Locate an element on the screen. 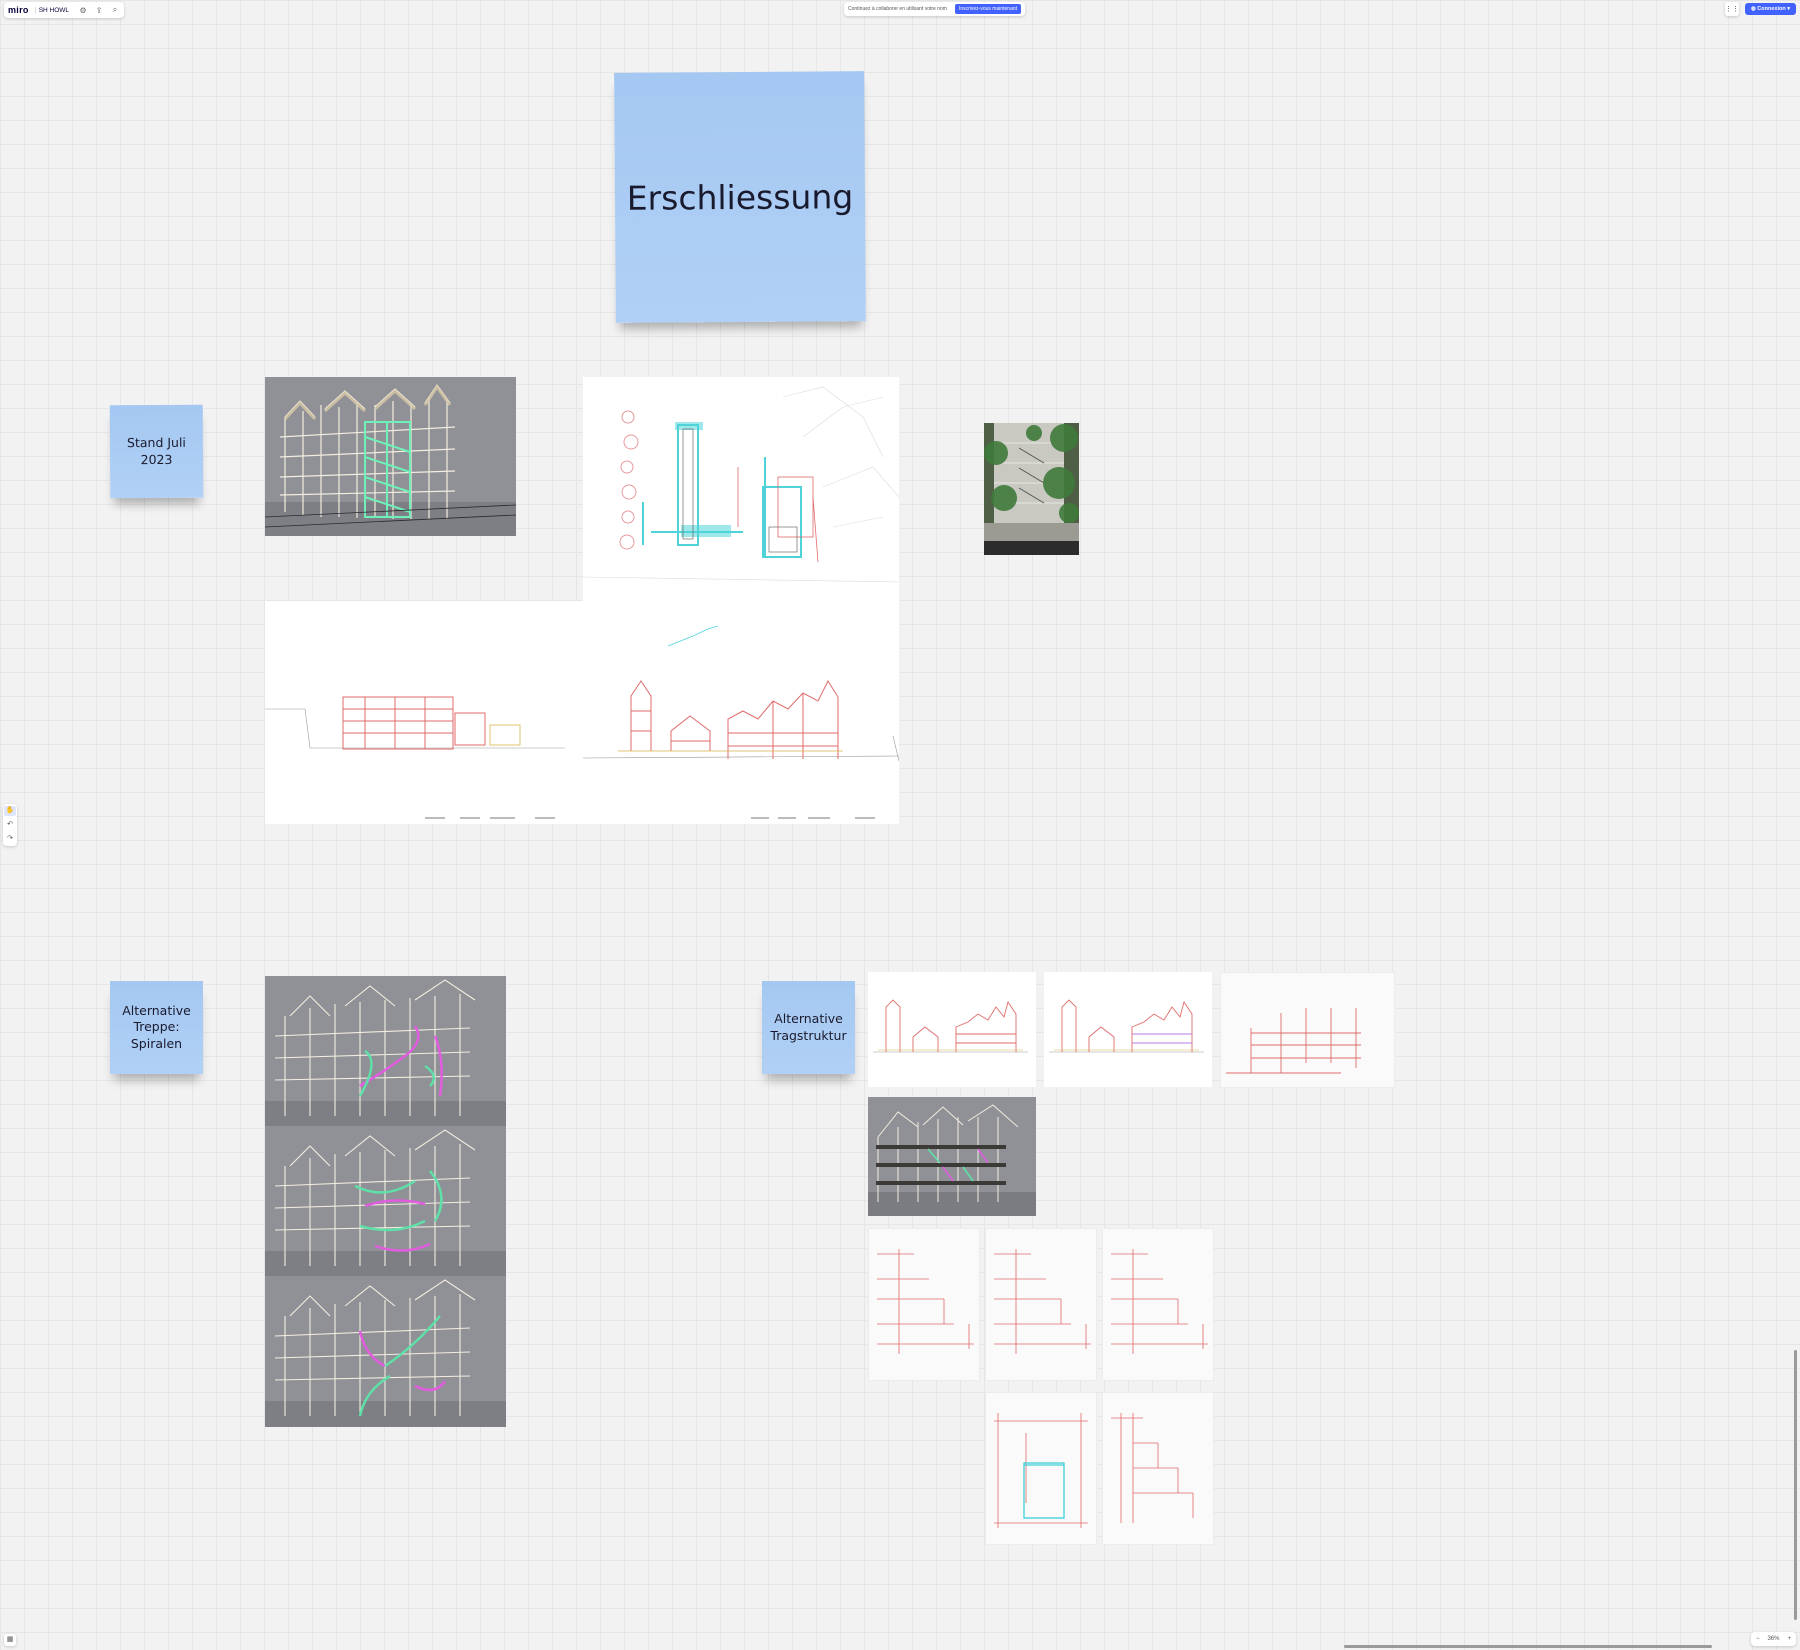 The width and height of the screenshot is (1800, 1650). hand-icon: ✋ is located at coordinates (10, 811).